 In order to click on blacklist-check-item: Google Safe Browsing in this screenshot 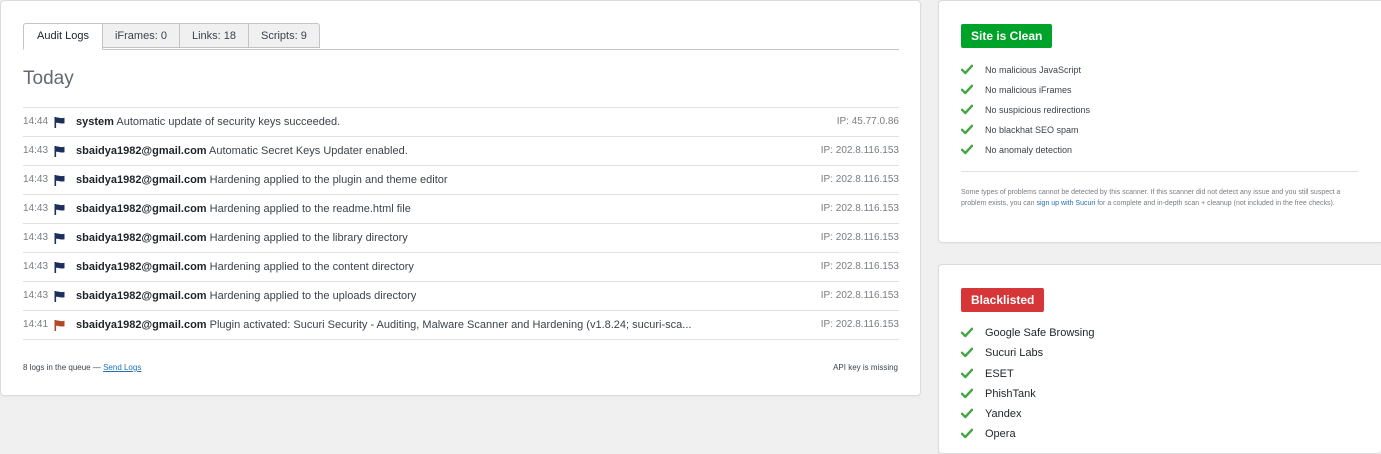, I will do `click(1027, 333)`.